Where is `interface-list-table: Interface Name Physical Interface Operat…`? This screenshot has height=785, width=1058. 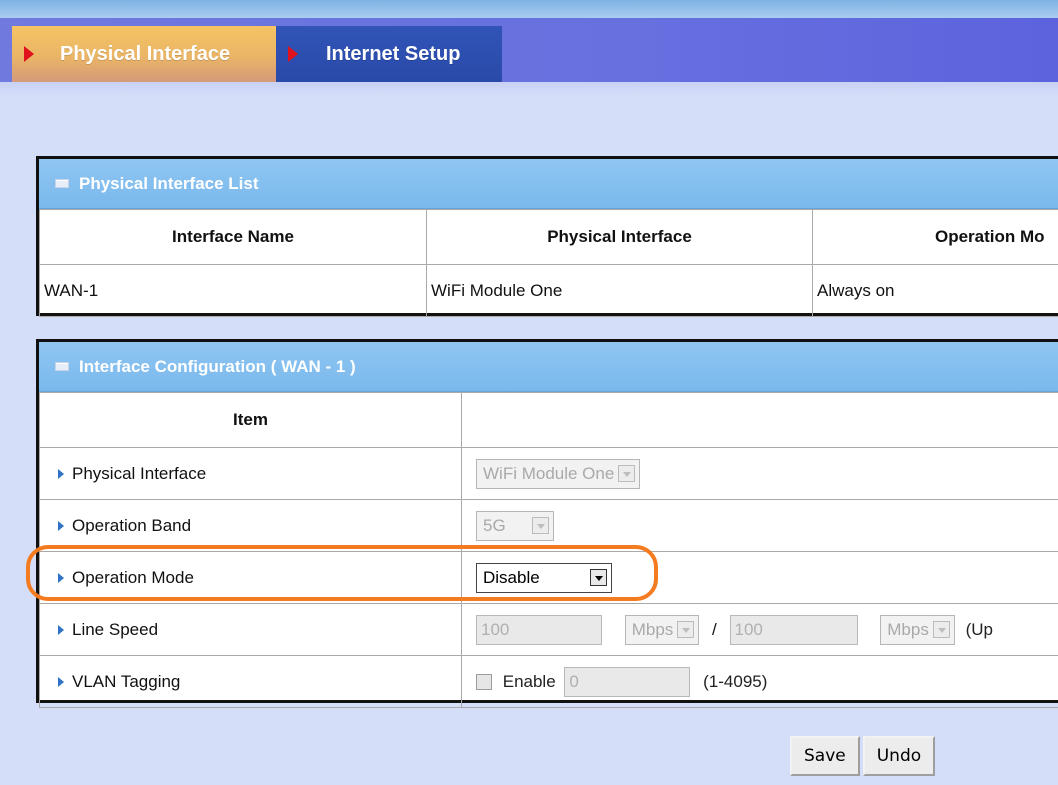 interface-list-table: Interface Name Physical Interface Operat… is located at coordinates (548, 263).